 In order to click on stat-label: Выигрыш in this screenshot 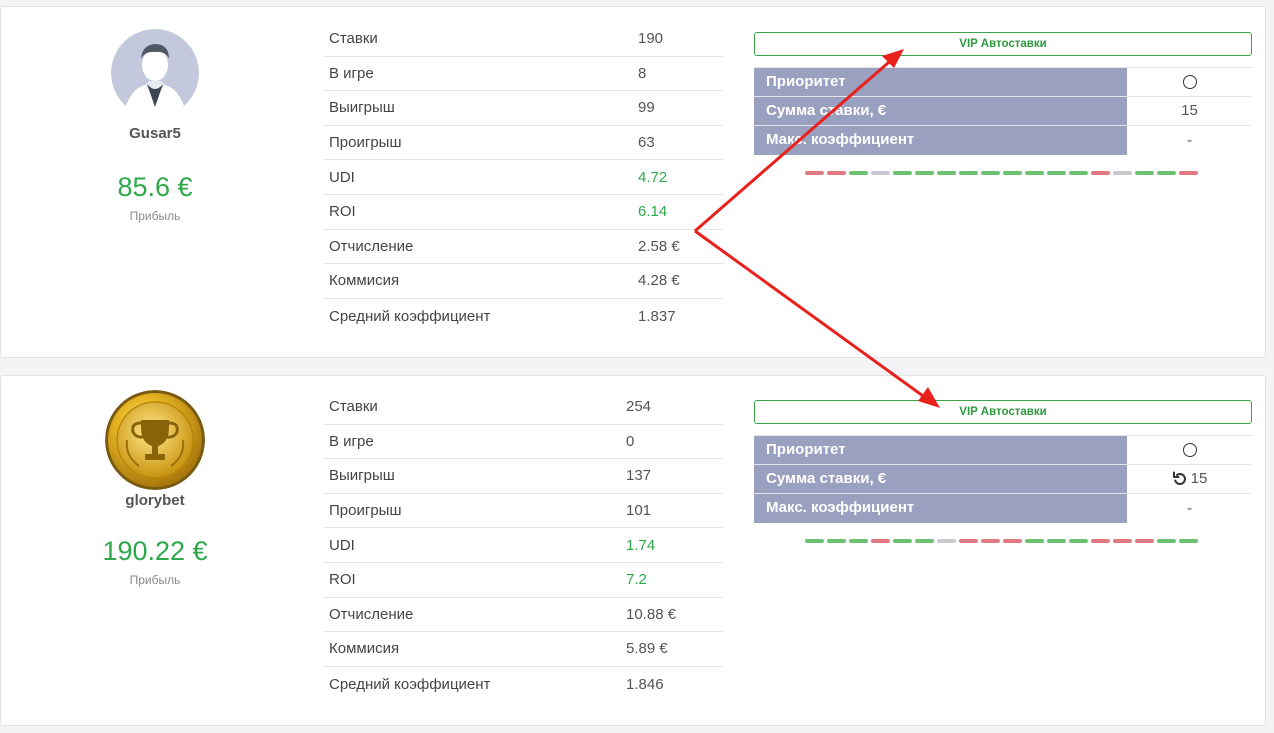, I will do `click(362, 476)`.